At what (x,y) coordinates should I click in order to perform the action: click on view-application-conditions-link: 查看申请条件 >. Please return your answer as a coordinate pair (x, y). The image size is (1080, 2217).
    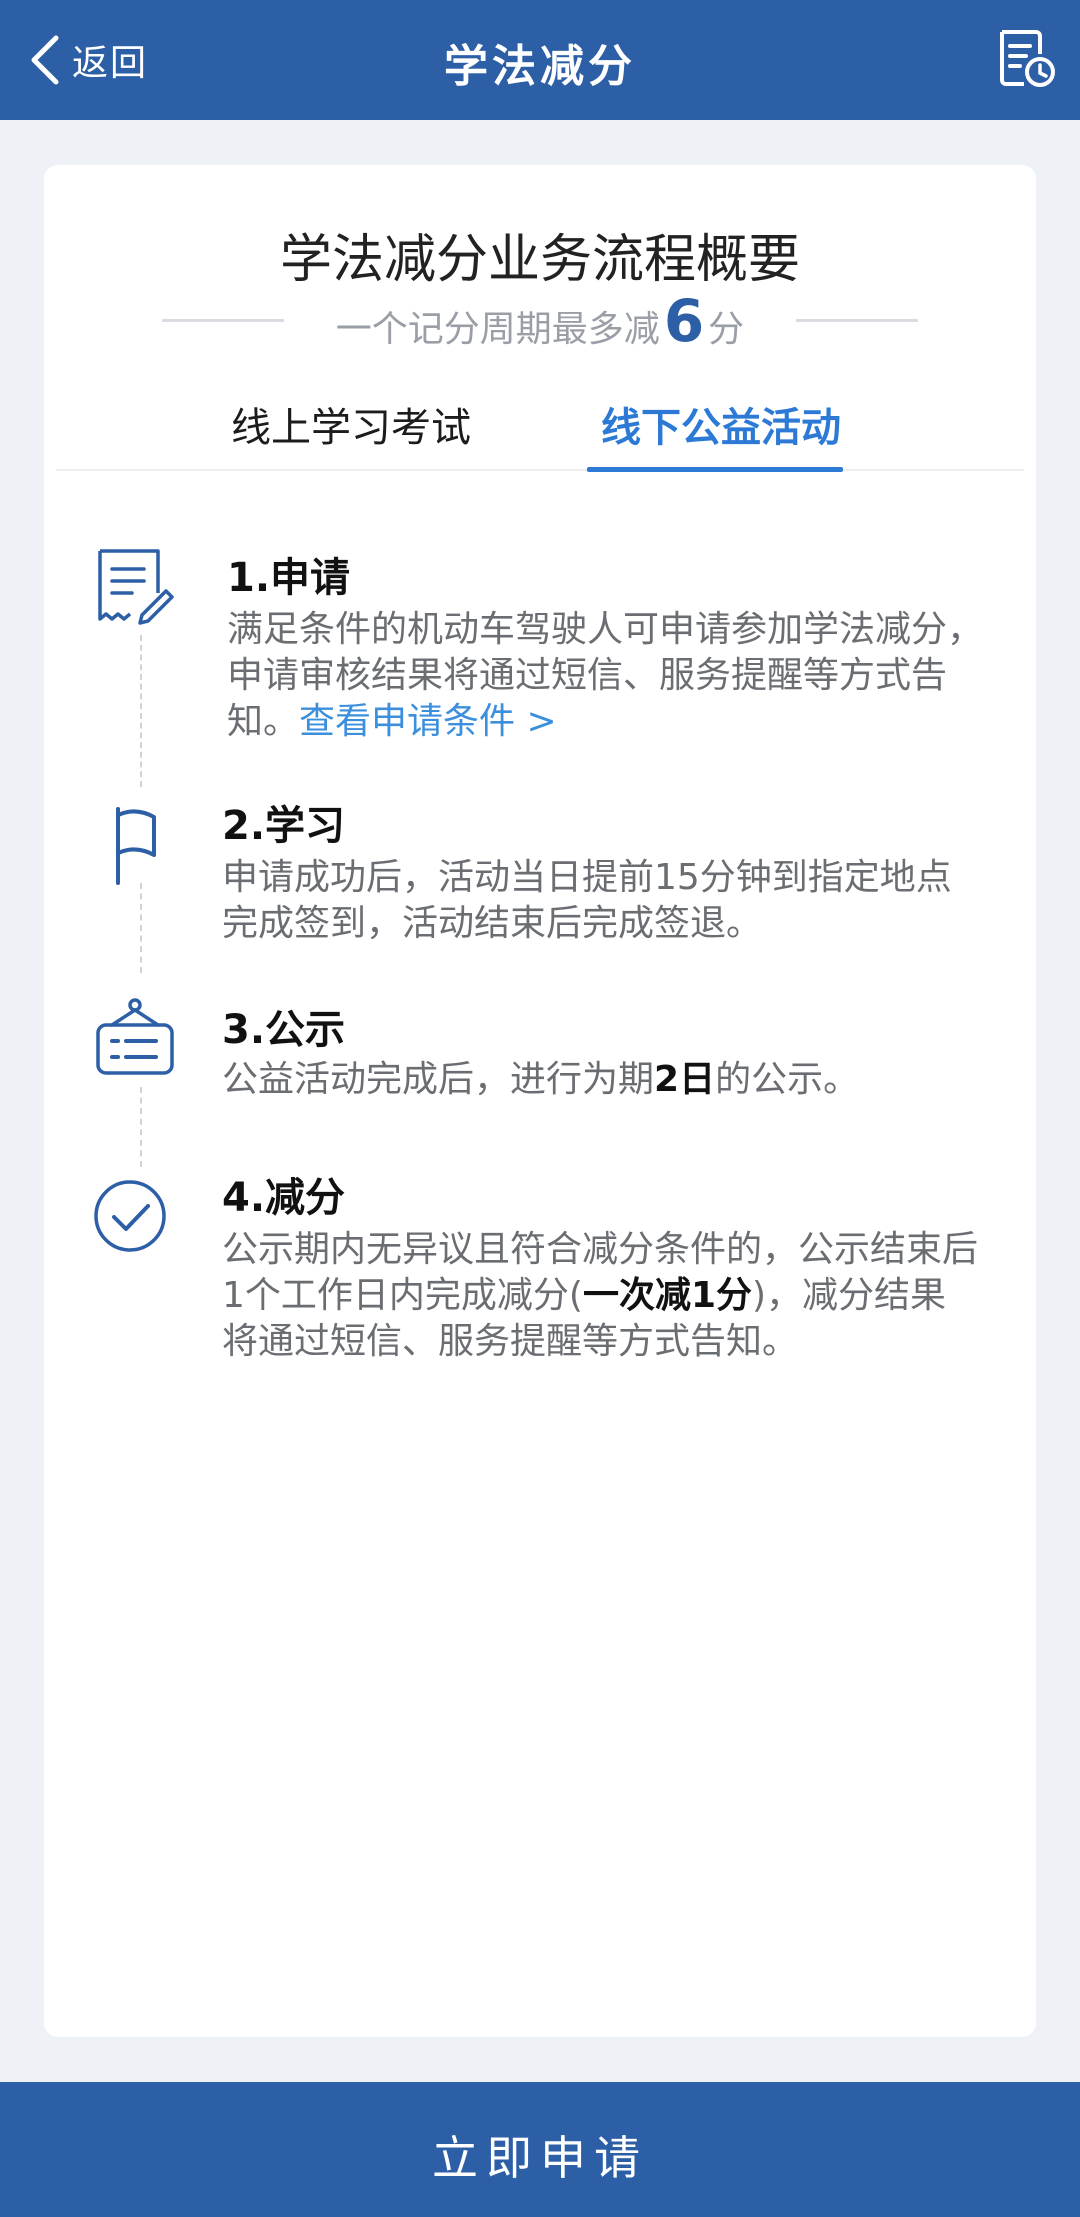
    Looking at the image, I should click on (428, 721).